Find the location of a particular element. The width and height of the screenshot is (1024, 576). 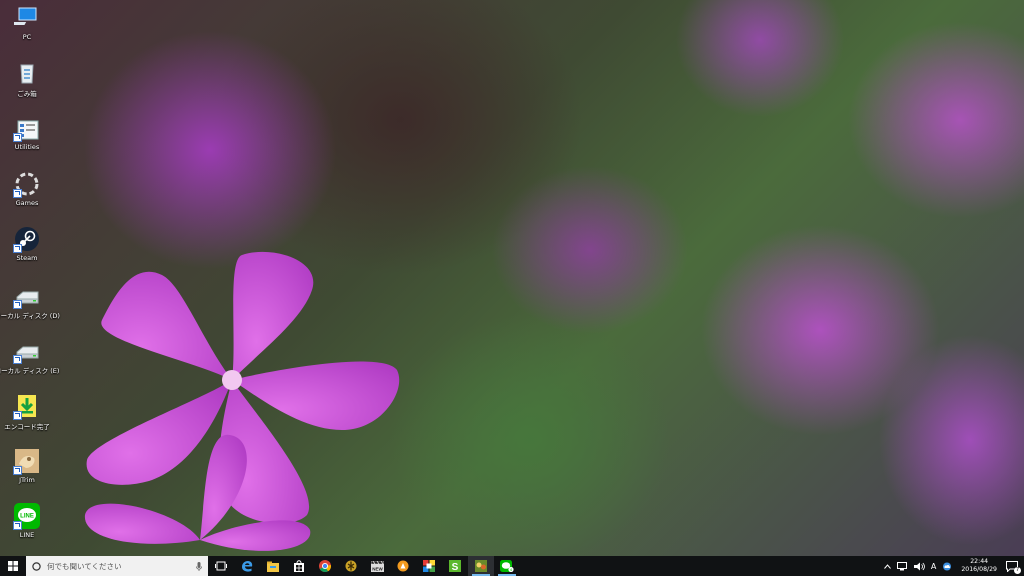

chevron-up-icon is located at coordinates (887, 566).